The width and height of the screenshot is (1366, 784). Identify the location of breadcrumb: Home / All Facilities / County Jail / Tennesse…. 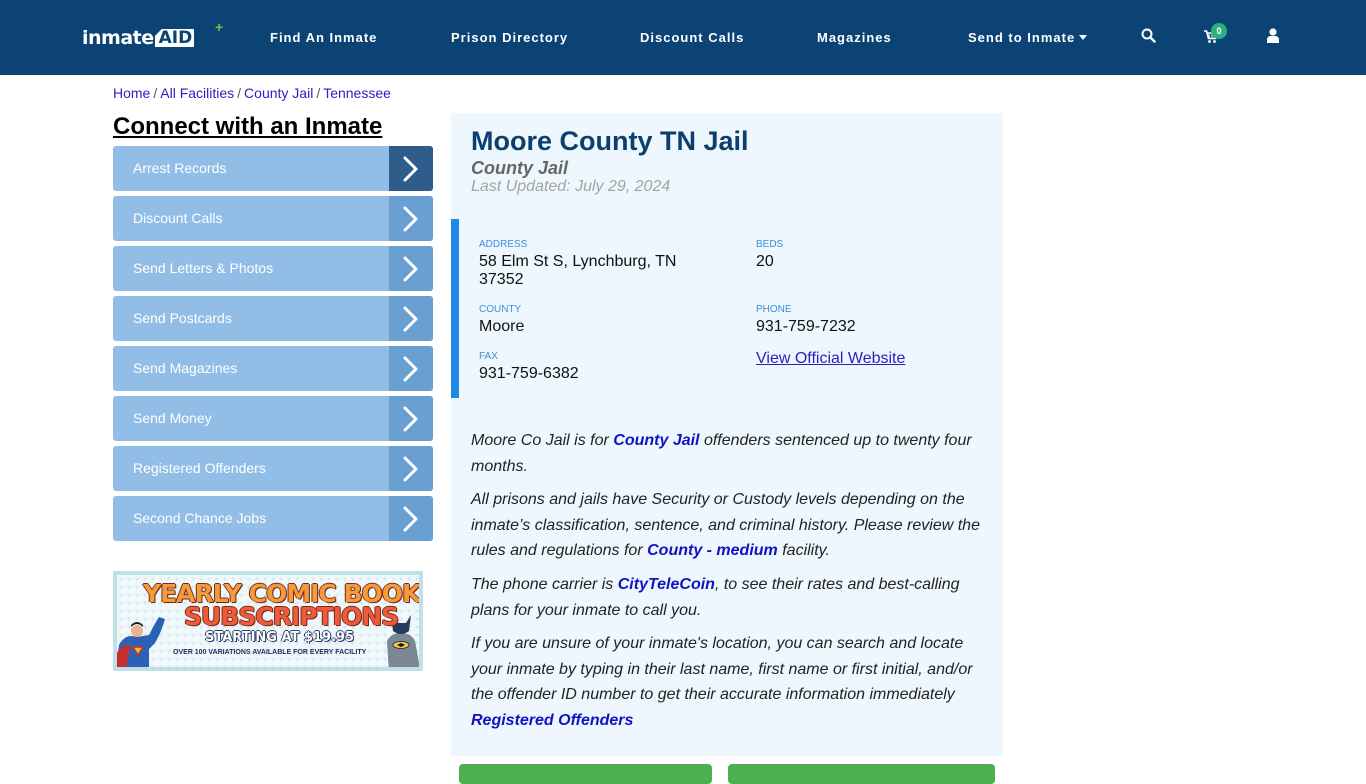
(252, 93).